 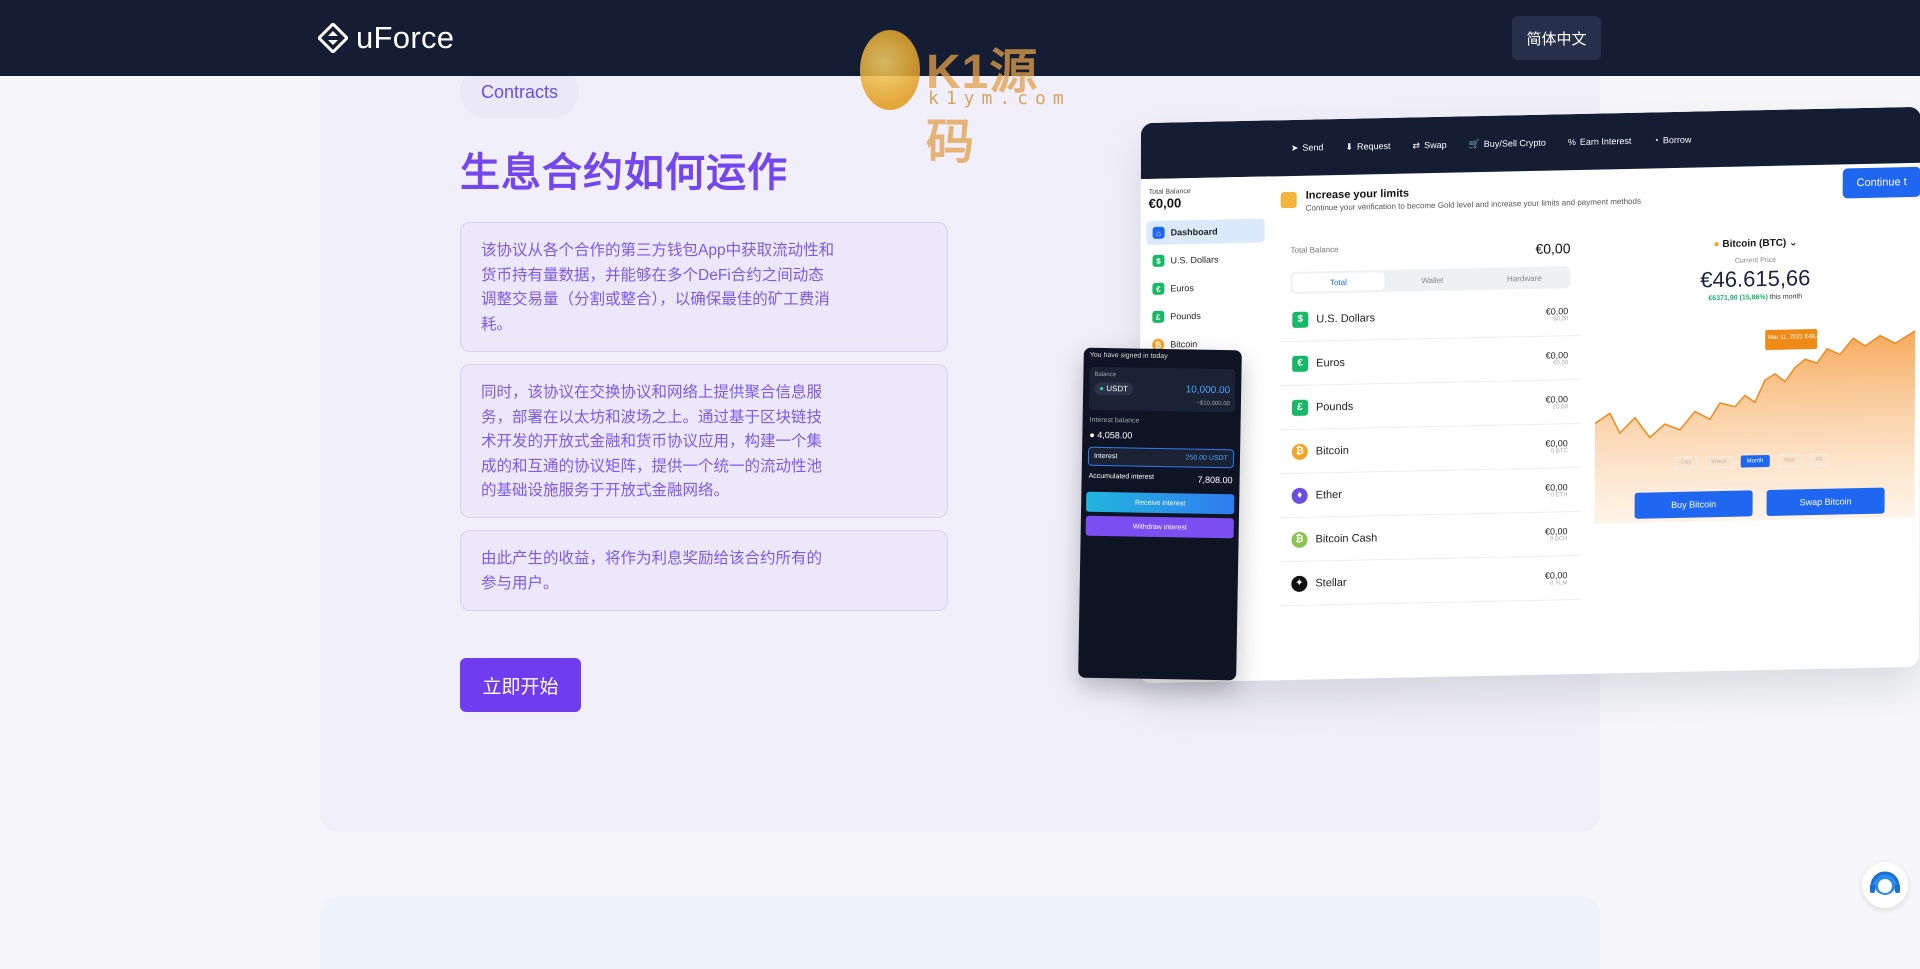 I want to click on dollar-icon: $, so click(x=1158, y=260).